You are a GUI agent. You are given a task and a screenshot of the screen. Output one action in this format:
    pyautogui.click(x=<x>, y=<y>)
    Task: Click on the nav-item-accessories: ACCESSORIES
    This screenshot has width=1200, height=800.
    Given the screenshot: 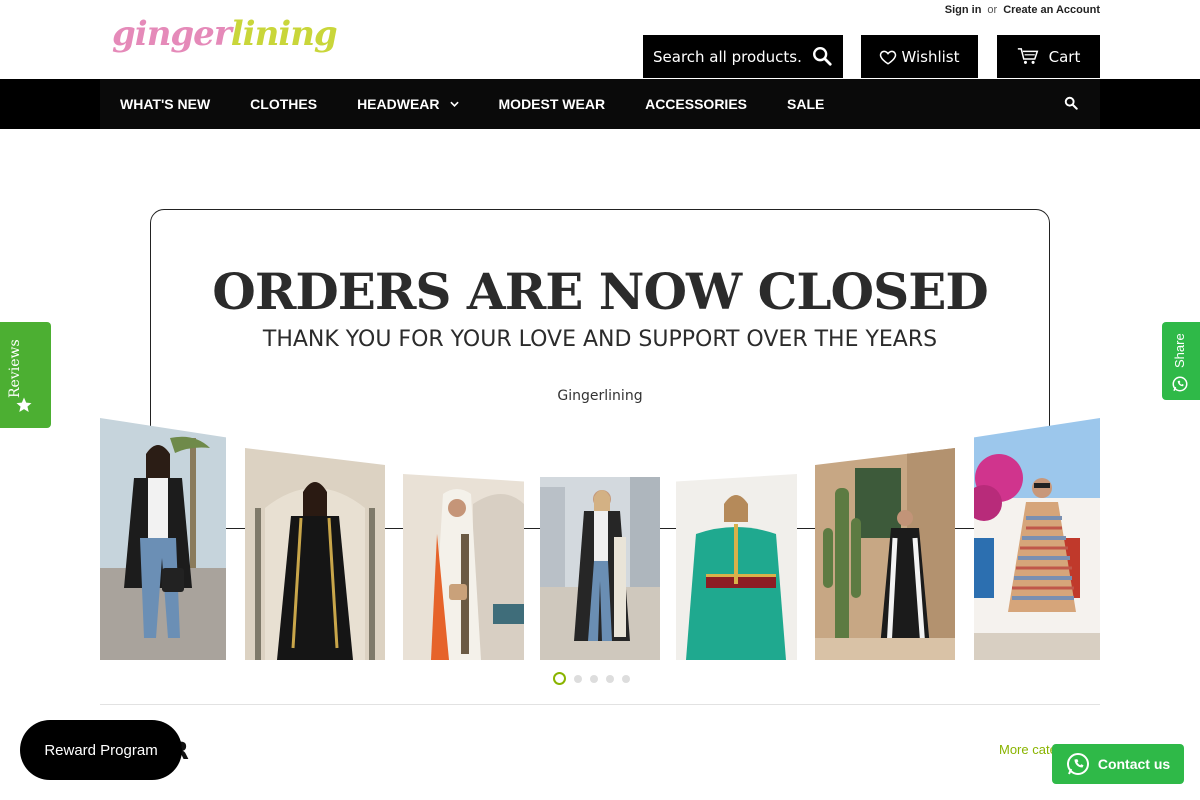 What is the action you would take?
    pyautogui.click(x=696, y=104)
    